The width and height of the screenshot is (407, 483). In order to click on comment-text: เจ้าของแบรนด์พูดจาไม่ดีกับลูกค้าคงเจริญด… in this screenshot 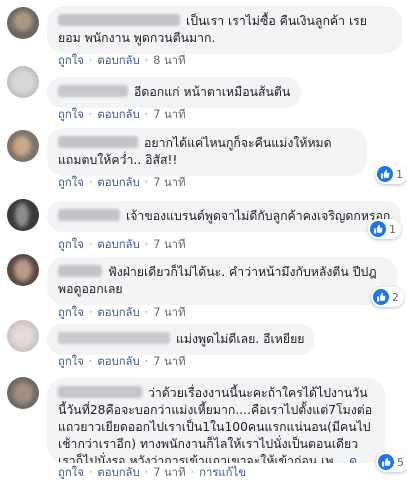, I will do `click(258, 216)`.